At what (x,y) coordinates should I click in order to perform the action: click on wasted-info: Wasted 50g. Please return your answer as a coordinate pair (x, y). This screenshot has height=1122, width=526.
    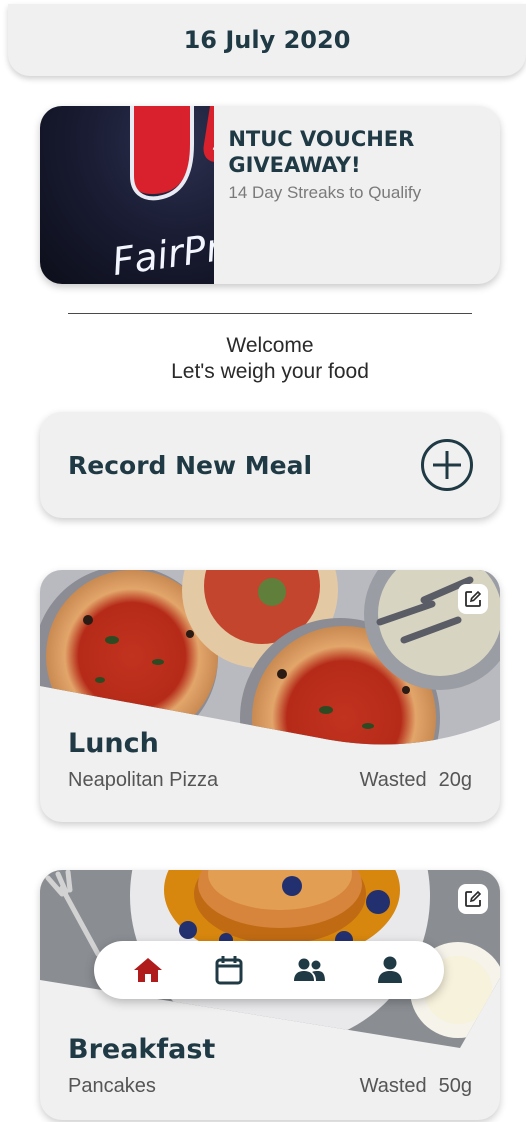
    Looking at the image, I should click on (410, 1086).